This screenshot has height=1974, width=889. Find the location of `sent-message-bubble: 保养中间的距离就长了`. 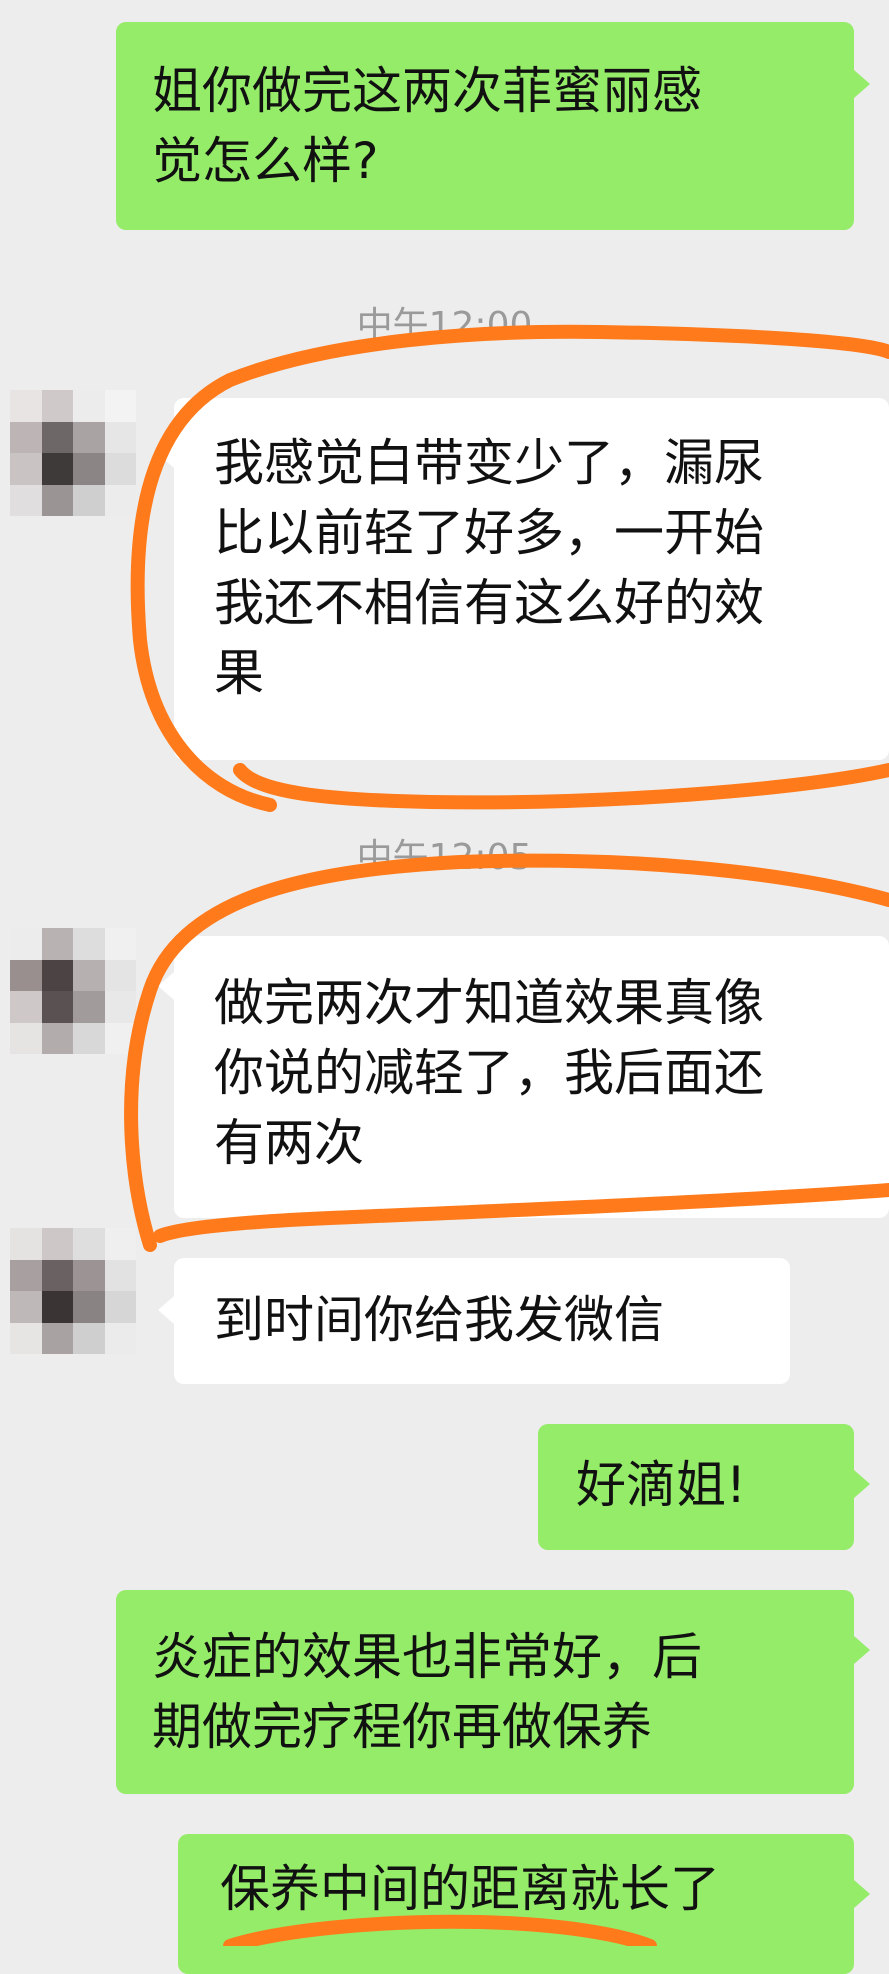

sent-message-bubble: 保养中间的距离就长了 is located at coordinates (516, 1904).